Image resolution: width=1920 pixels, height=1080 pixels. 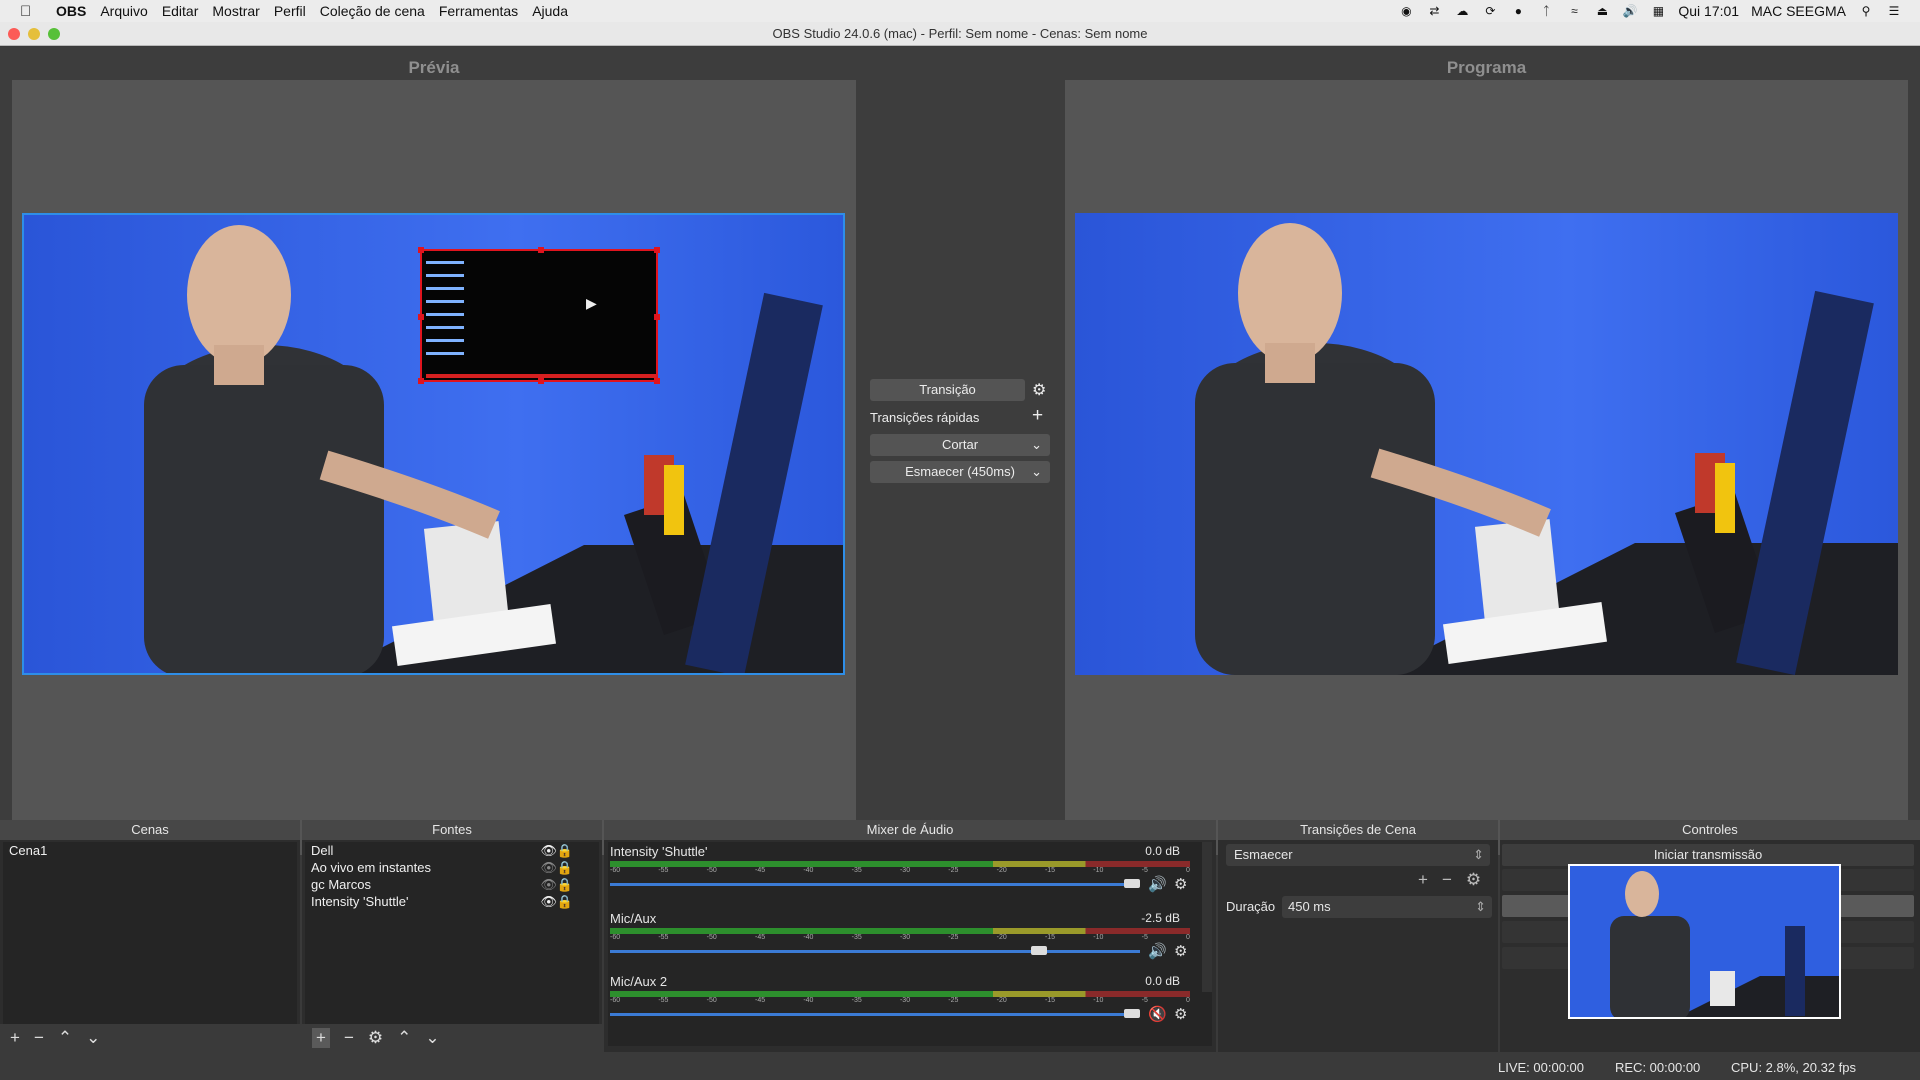 What do you see at coordinates (1037, 416) in the screenshot?
I see `add-quick-transition-icon: +` at bounding box center [1037, 416].